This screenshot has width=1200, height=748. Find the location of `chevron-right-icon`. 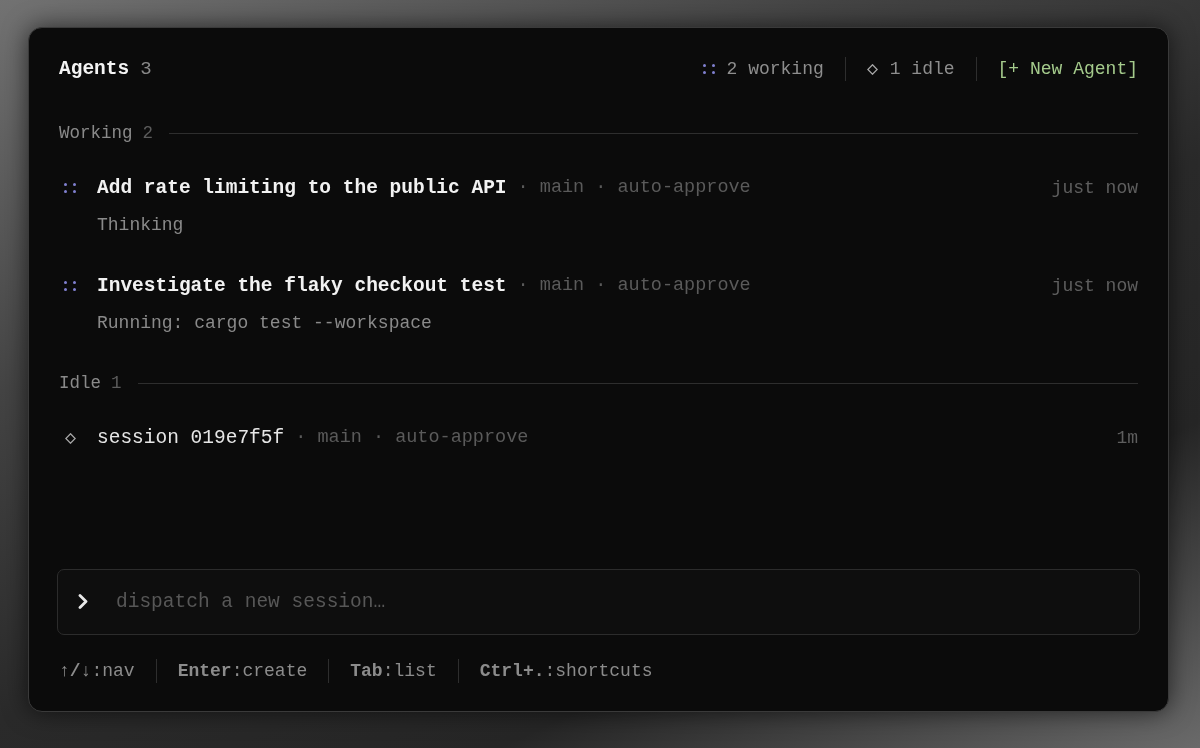

chevron-right-icon is located at coordinates (83, 601).